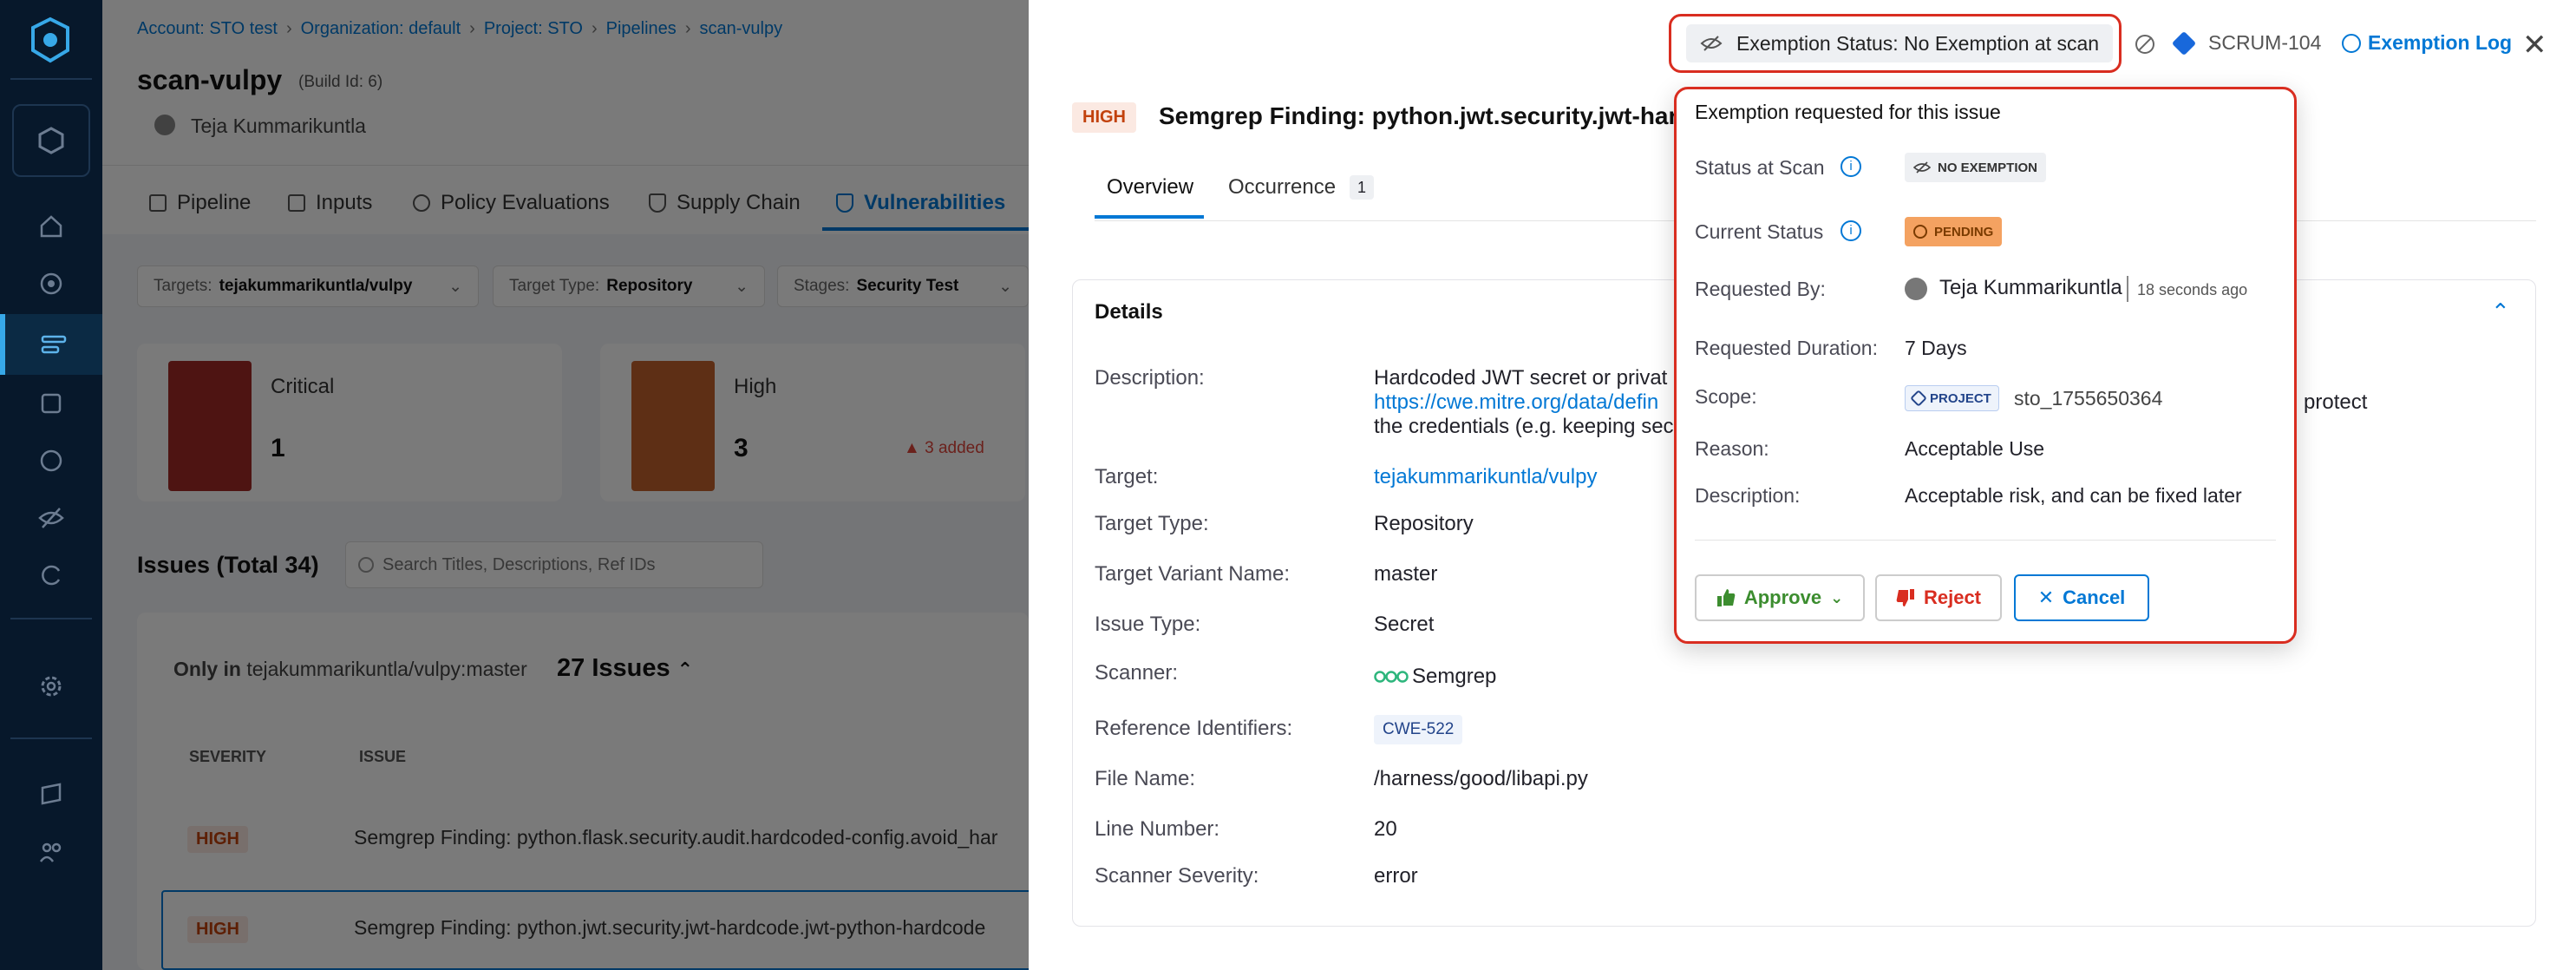 The height and width of the screenshot is (970, 2576). I want to click on filter-key: Targets:, so click(183, 286).